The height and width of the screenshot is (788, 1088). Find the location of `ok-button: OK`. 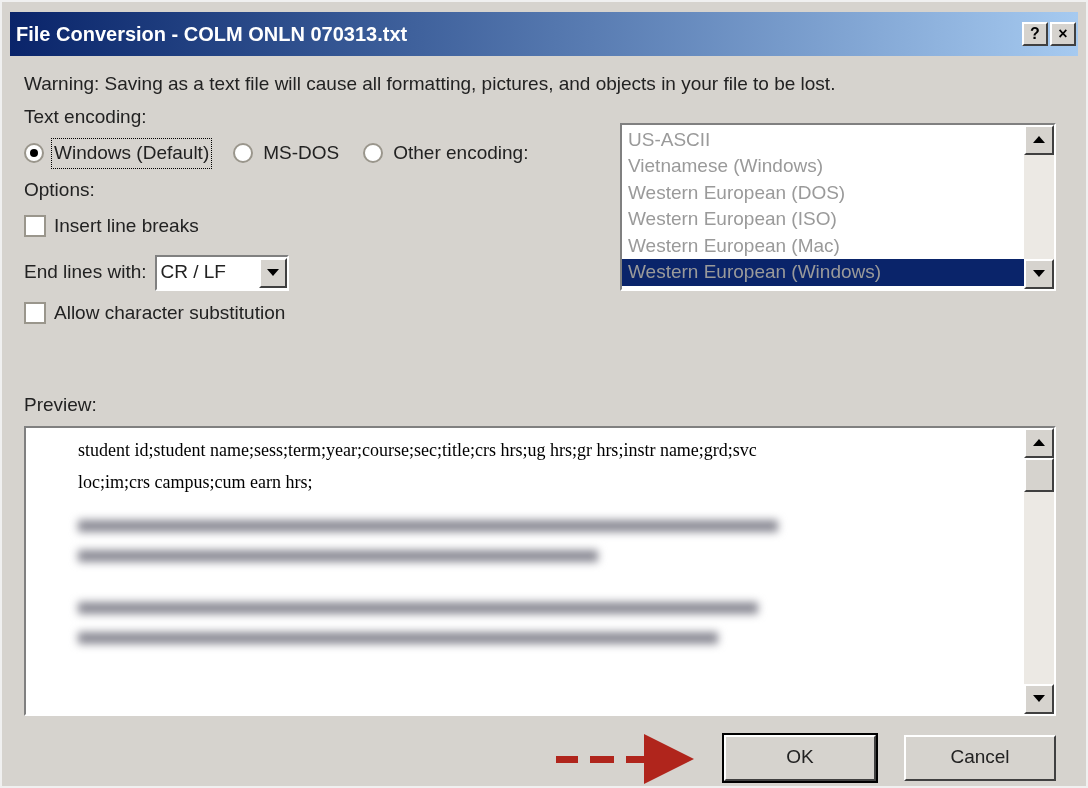

ok-button: OK is located at coordinates (800, 757).